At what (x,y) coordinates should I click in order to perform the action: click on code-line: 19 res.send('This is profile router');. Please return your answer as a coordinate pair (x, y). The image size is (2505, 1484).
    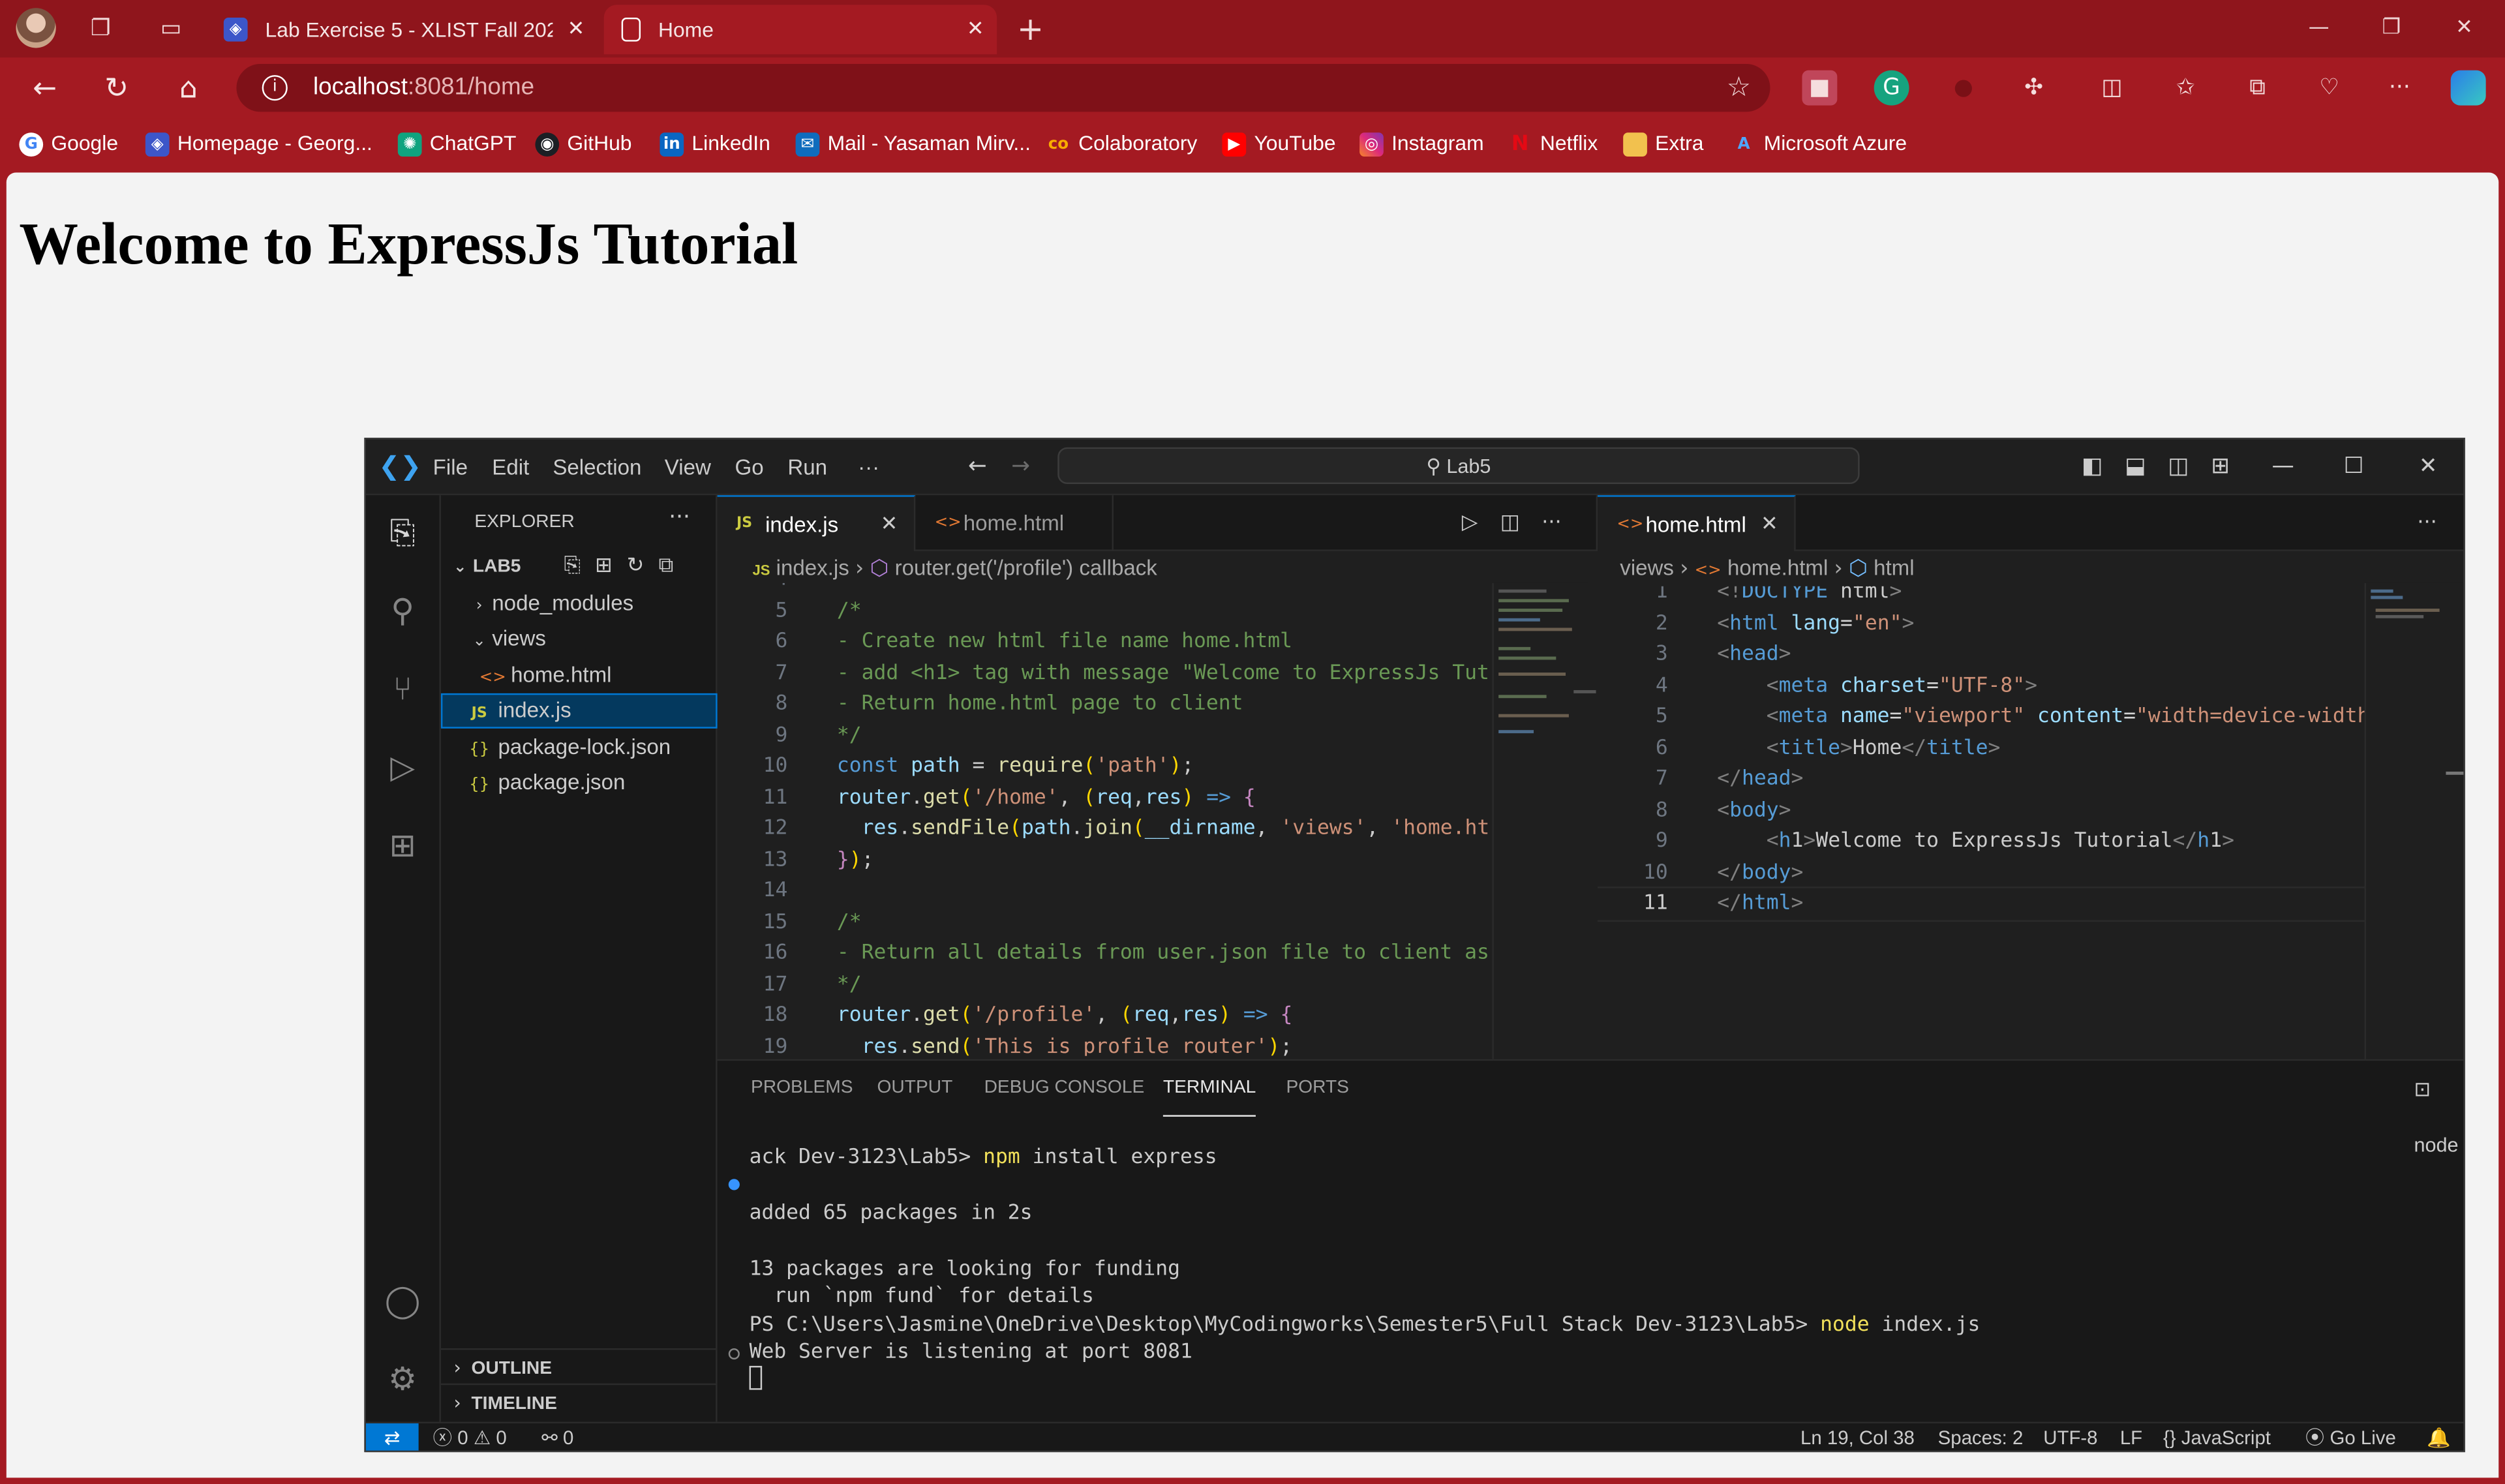
    Looking at the image, I should click on (1006, 1043).